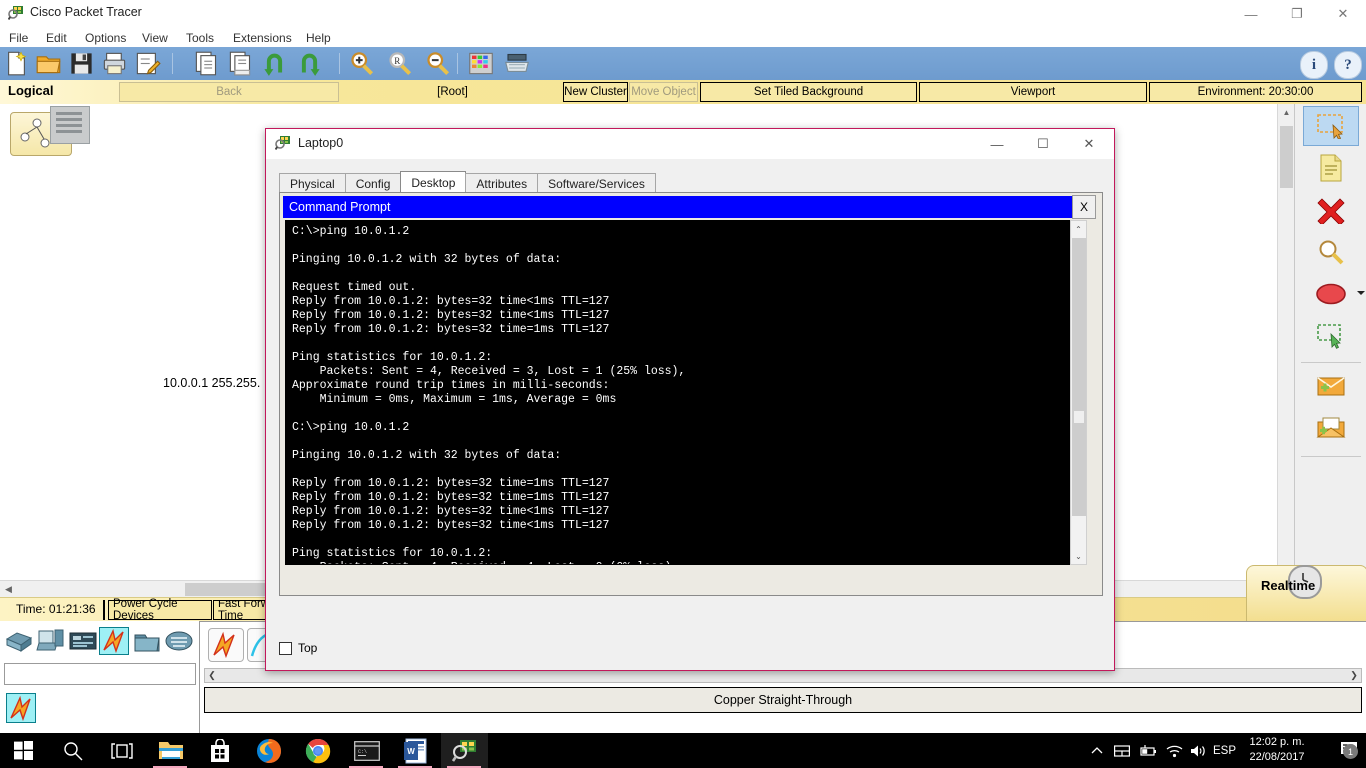 This screenshot has height=768, width=1366. What do you see at coordinates (1255, 92) in the screenshot?
I see `environment-button: Environment: 20:30:00` at bounding box center [1255, 92].